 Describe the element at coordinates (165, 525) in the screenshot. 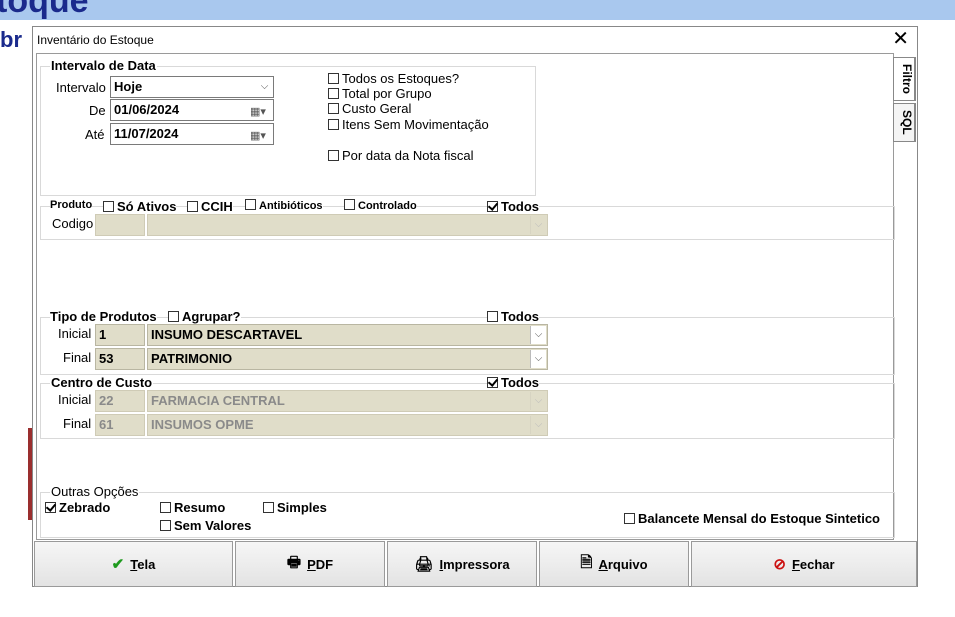

I see `sem-valores-checkbox` at that location.